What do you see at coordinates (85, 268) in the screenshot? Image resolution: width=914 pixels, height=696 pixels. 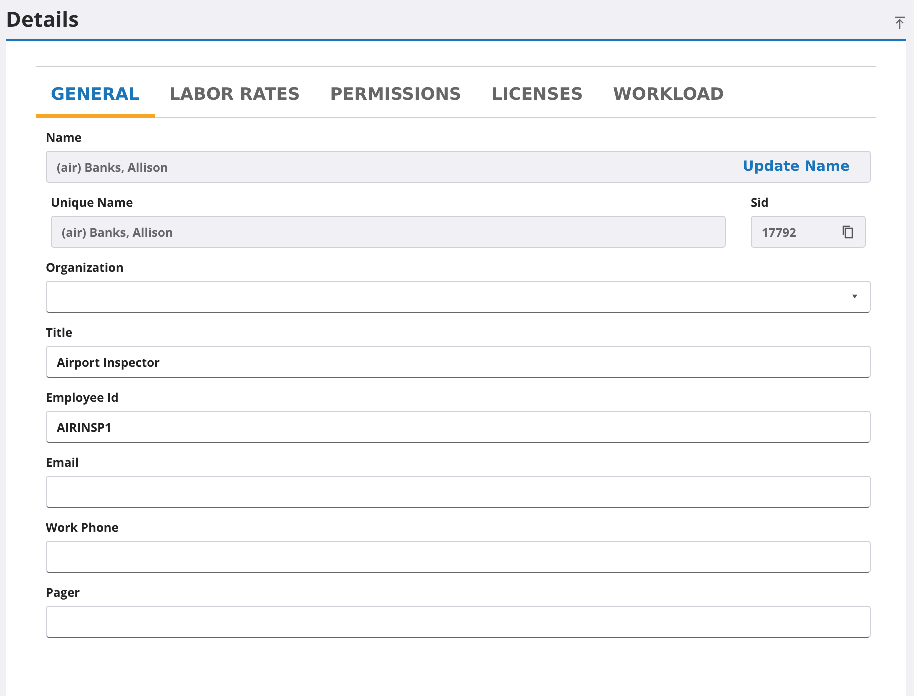 I see `field-label: Organization` at bounding box center [85, 268].